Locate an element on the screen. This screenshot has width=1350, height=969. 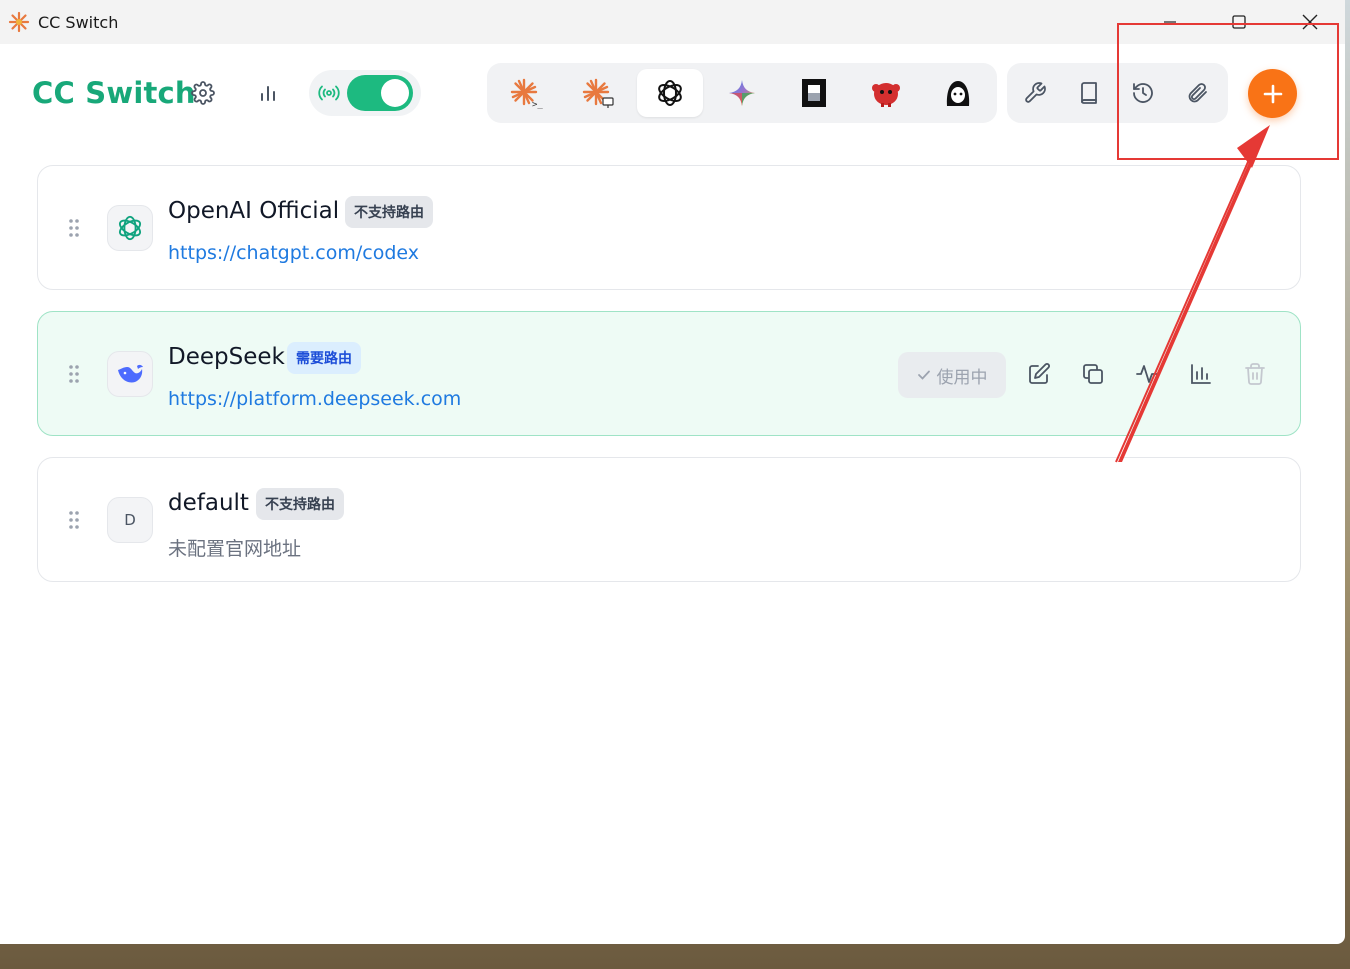
settings-button is located at coordinates (203, 93).